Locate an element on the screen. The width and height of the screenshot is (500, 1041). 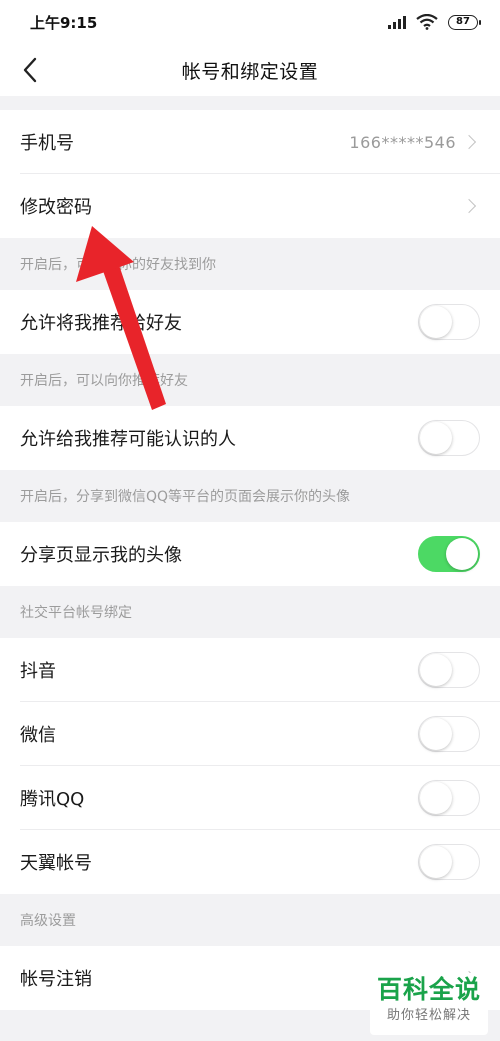
watermark-main: 百科全说 is located at coordinates (428, 989).